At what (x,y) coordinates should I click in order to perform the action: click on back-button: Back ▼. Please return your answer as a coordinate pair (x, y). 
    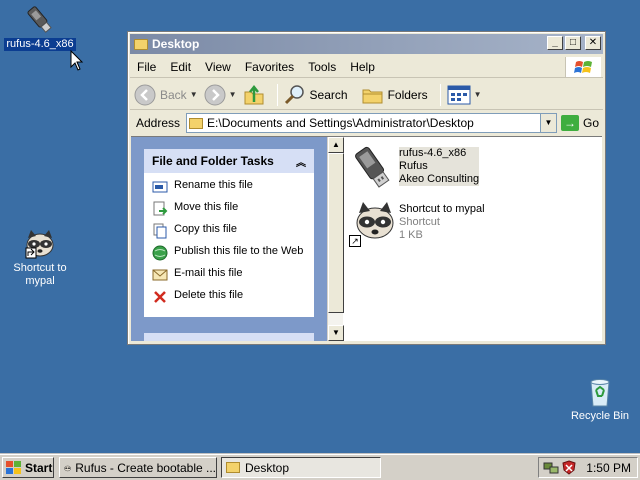
    Looking at the image, I should click on (166, 95).